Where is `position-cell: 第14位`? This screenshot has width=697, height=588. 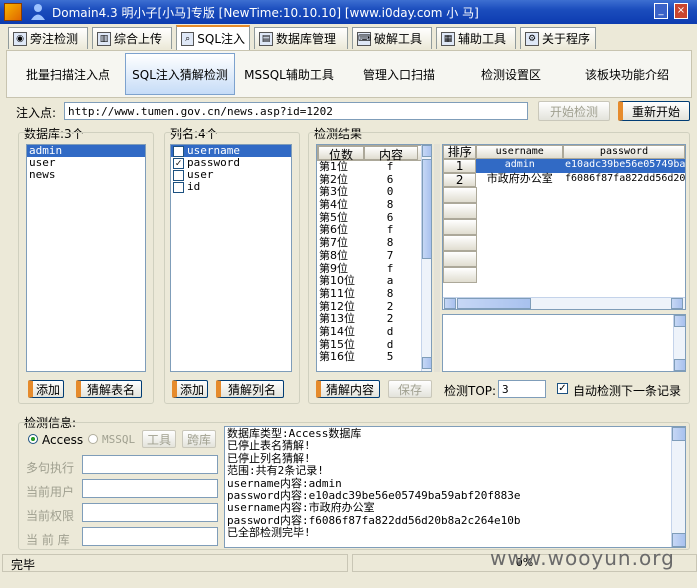
position-cell: 第14位 is located at coordinates (337, 331).